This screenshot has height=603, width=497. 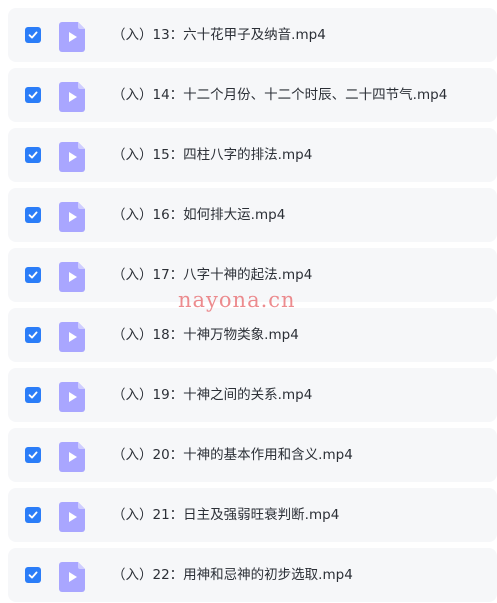 I want to click on file-name: （入）16：如何排大运.mp4, so click(x=198, y=215).